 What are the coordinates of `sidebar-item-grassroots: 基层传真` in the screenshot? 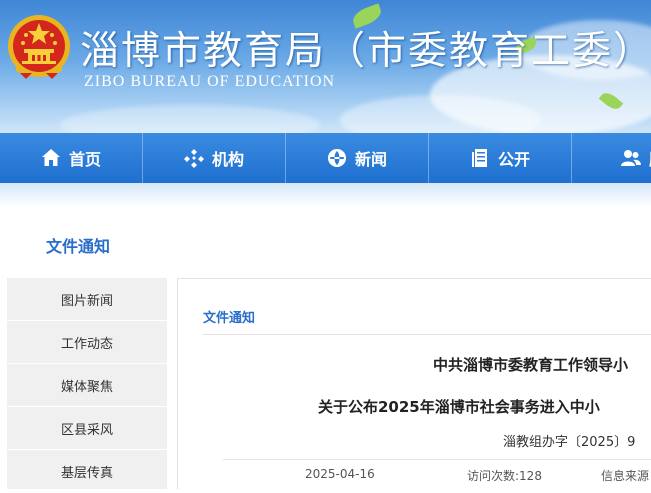 It's located at (87, 471).